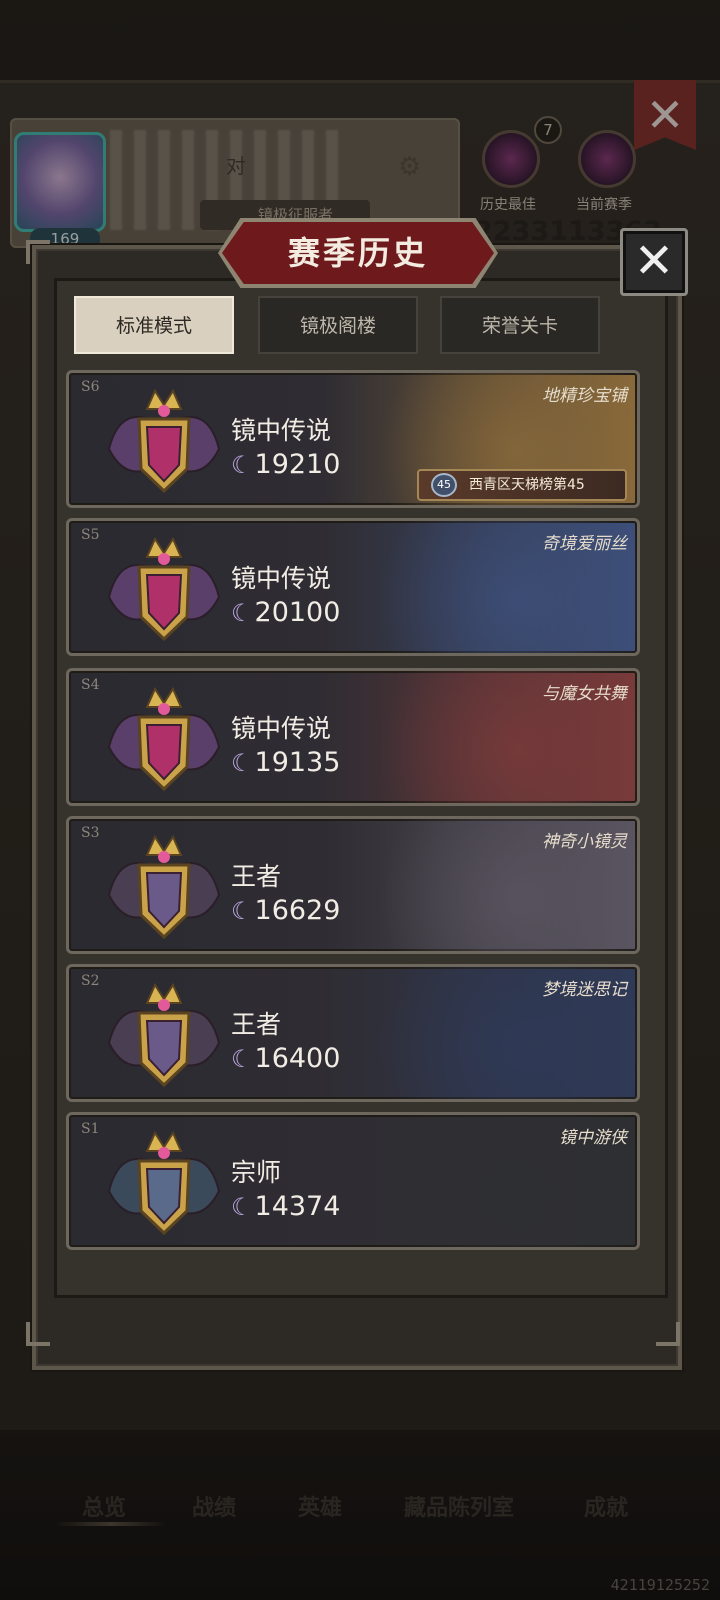 The height and width of the screenshot is (1600, 720). Describe the element at coordinates (584, 842) in the screenshot. I see `season-name: 神奇小镜灵` at that location.